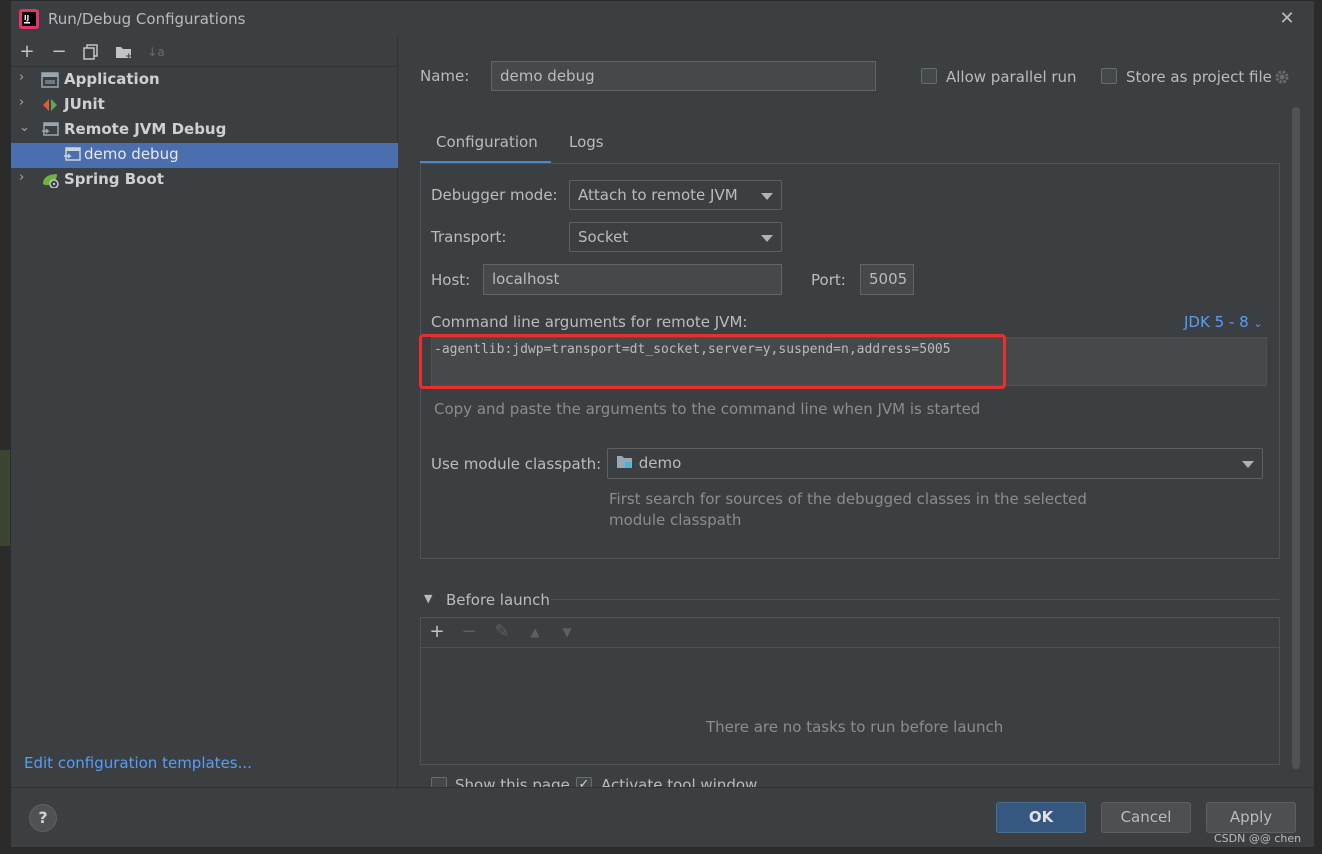  What do you see at coordinates (5, 498) in the screenshot?
I see `background-editor-fragment` at bounding box center [5, 498].